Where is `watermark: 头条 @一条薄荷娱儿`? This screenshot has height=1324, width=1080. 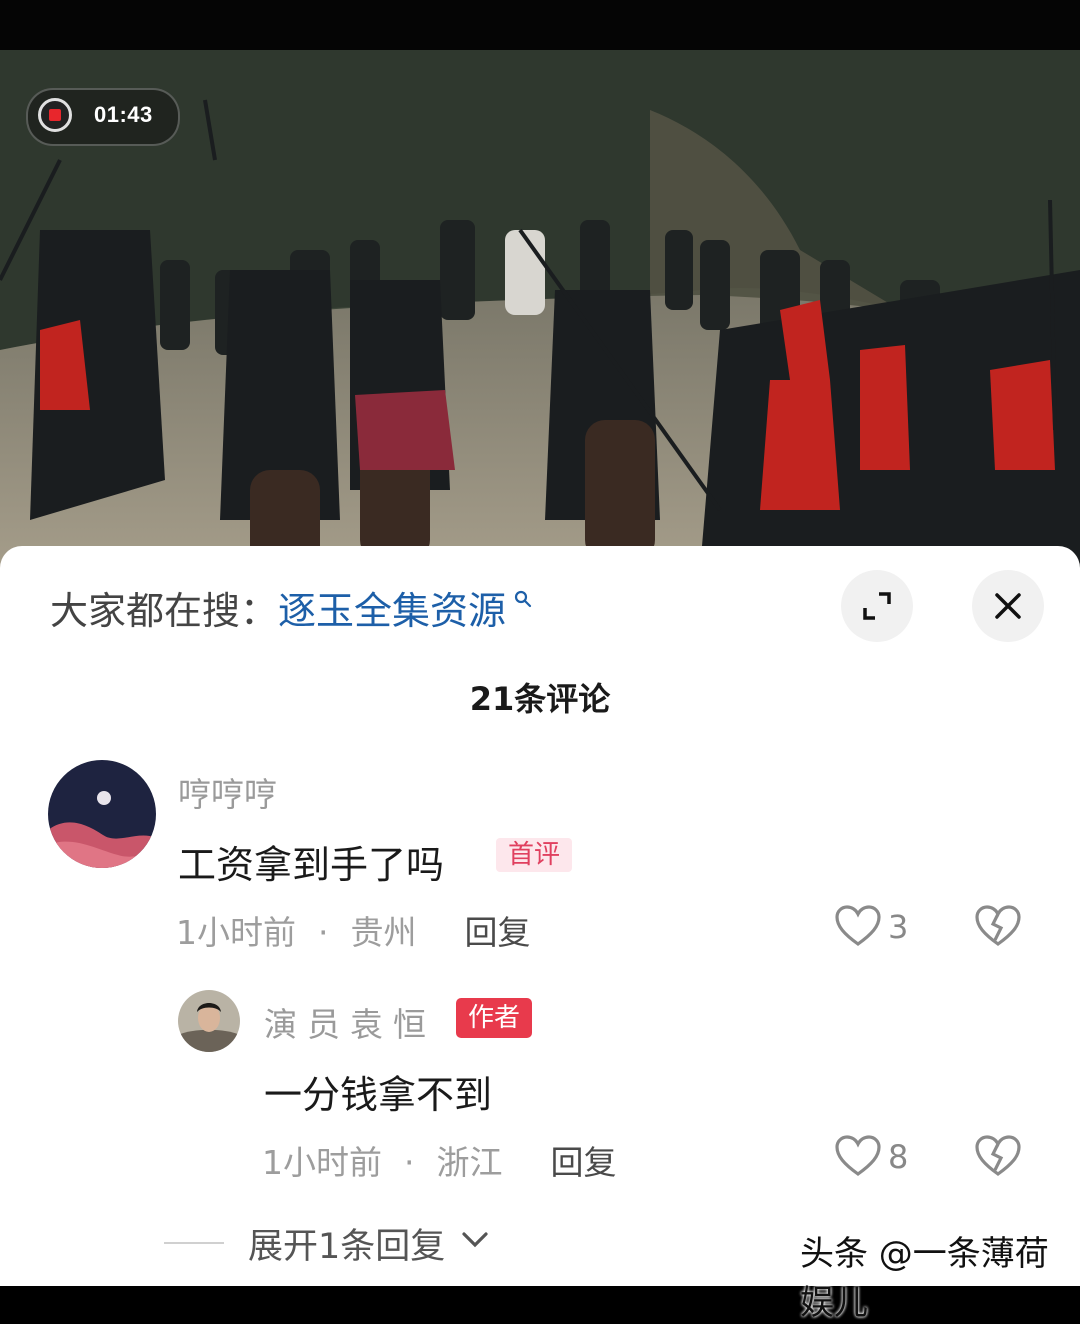 watermark: 头条 @一条薄荷娱儿 is located at coordinates (924, 1278).